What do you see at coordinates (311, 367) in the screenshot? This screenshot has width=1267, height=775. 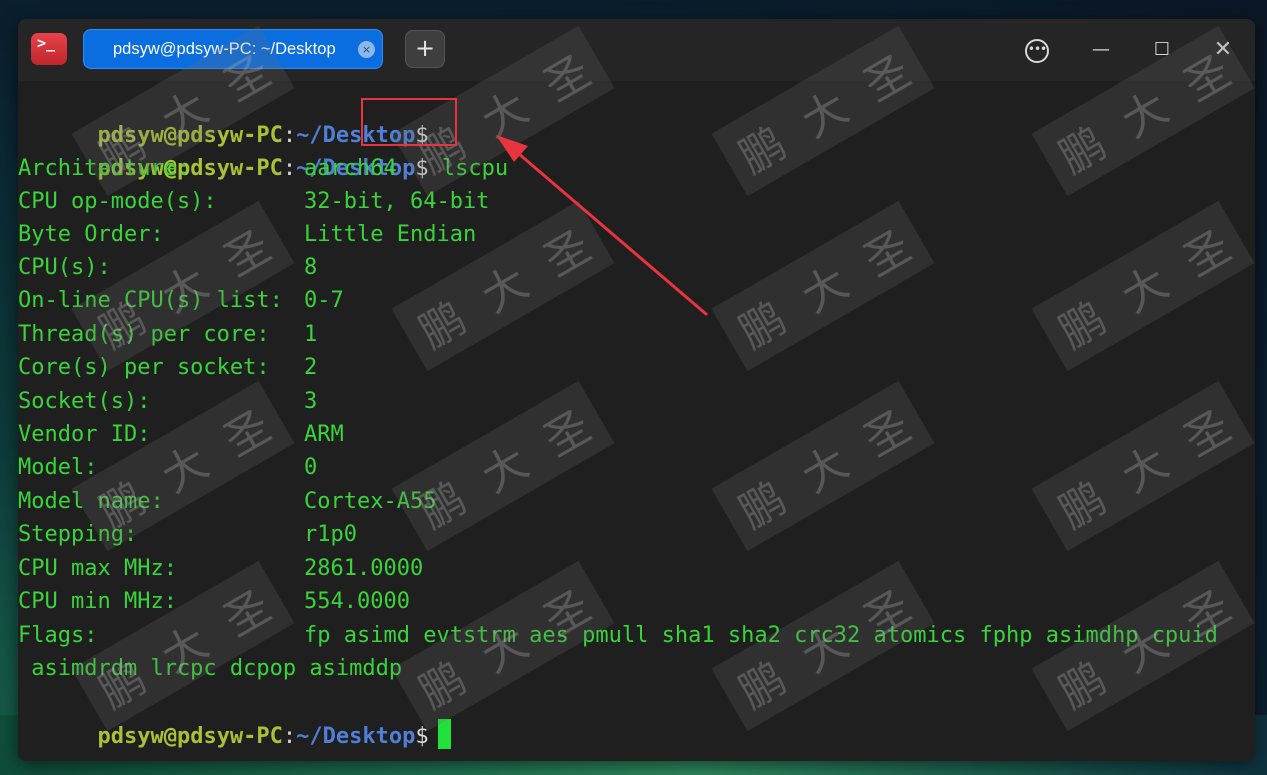 I see `output-value: 2` at bounding box center [311, 367].